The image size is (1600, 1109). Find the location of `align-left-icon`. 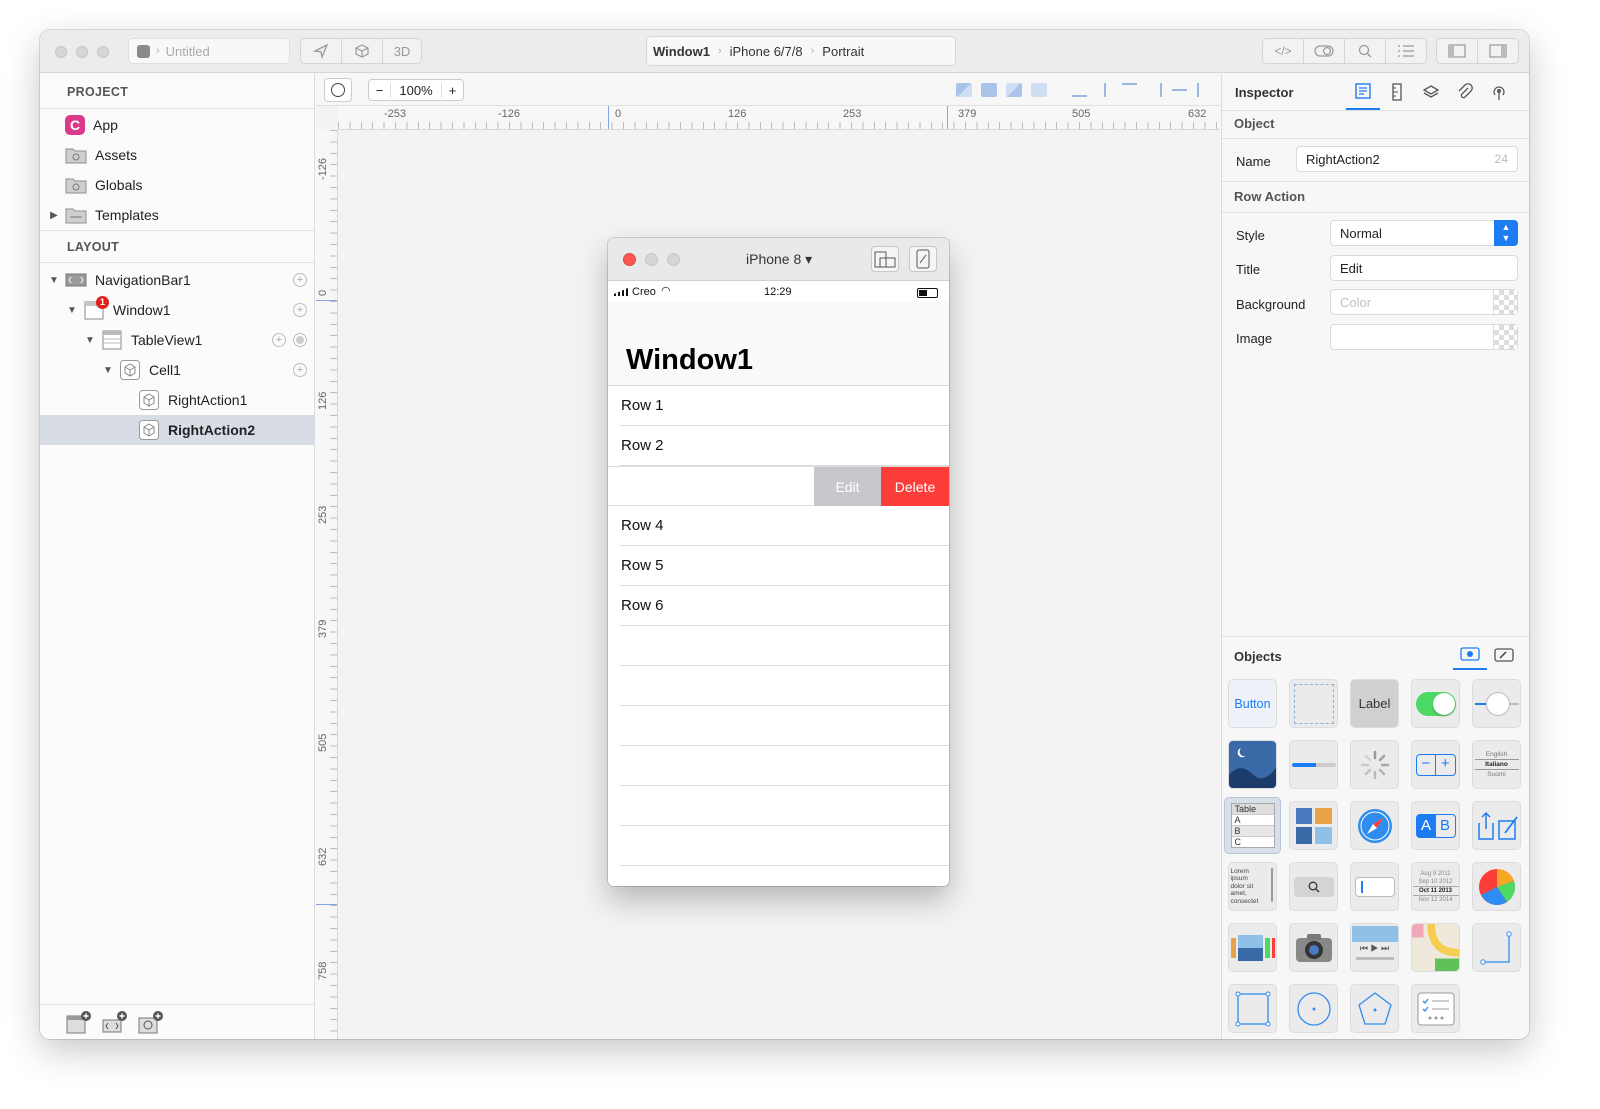

align-left-icon is located at coordinates (1204, 90).